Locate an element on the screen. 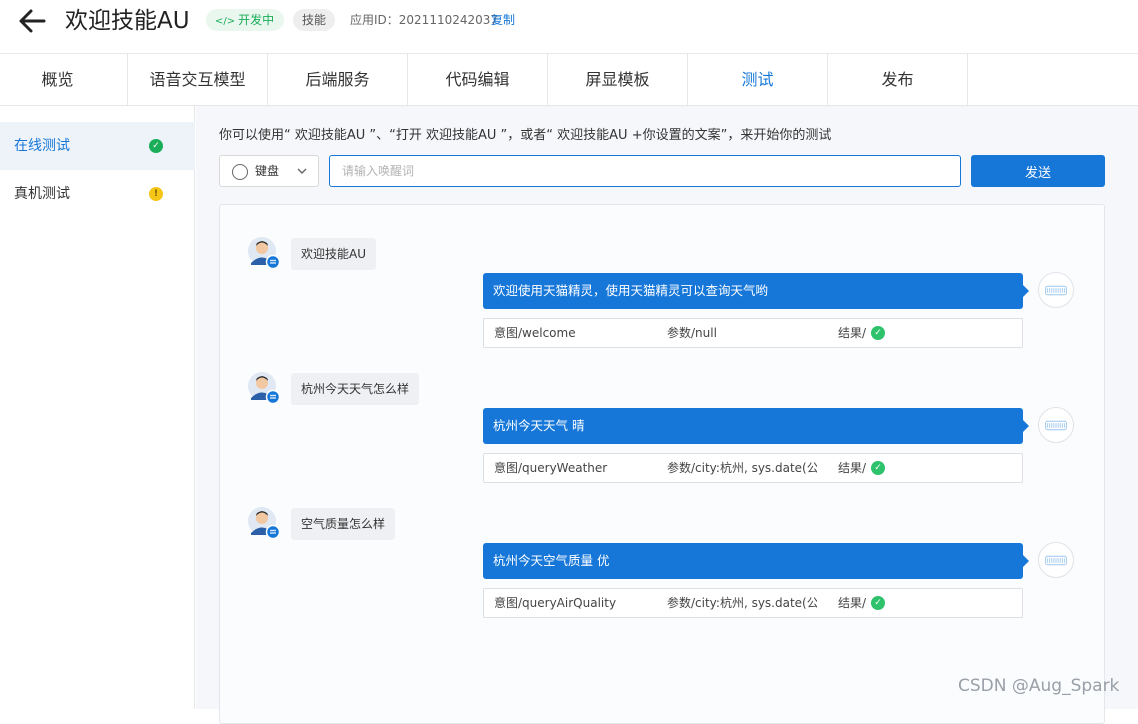  warning-icon: ! is located at coordinates (156, 194).